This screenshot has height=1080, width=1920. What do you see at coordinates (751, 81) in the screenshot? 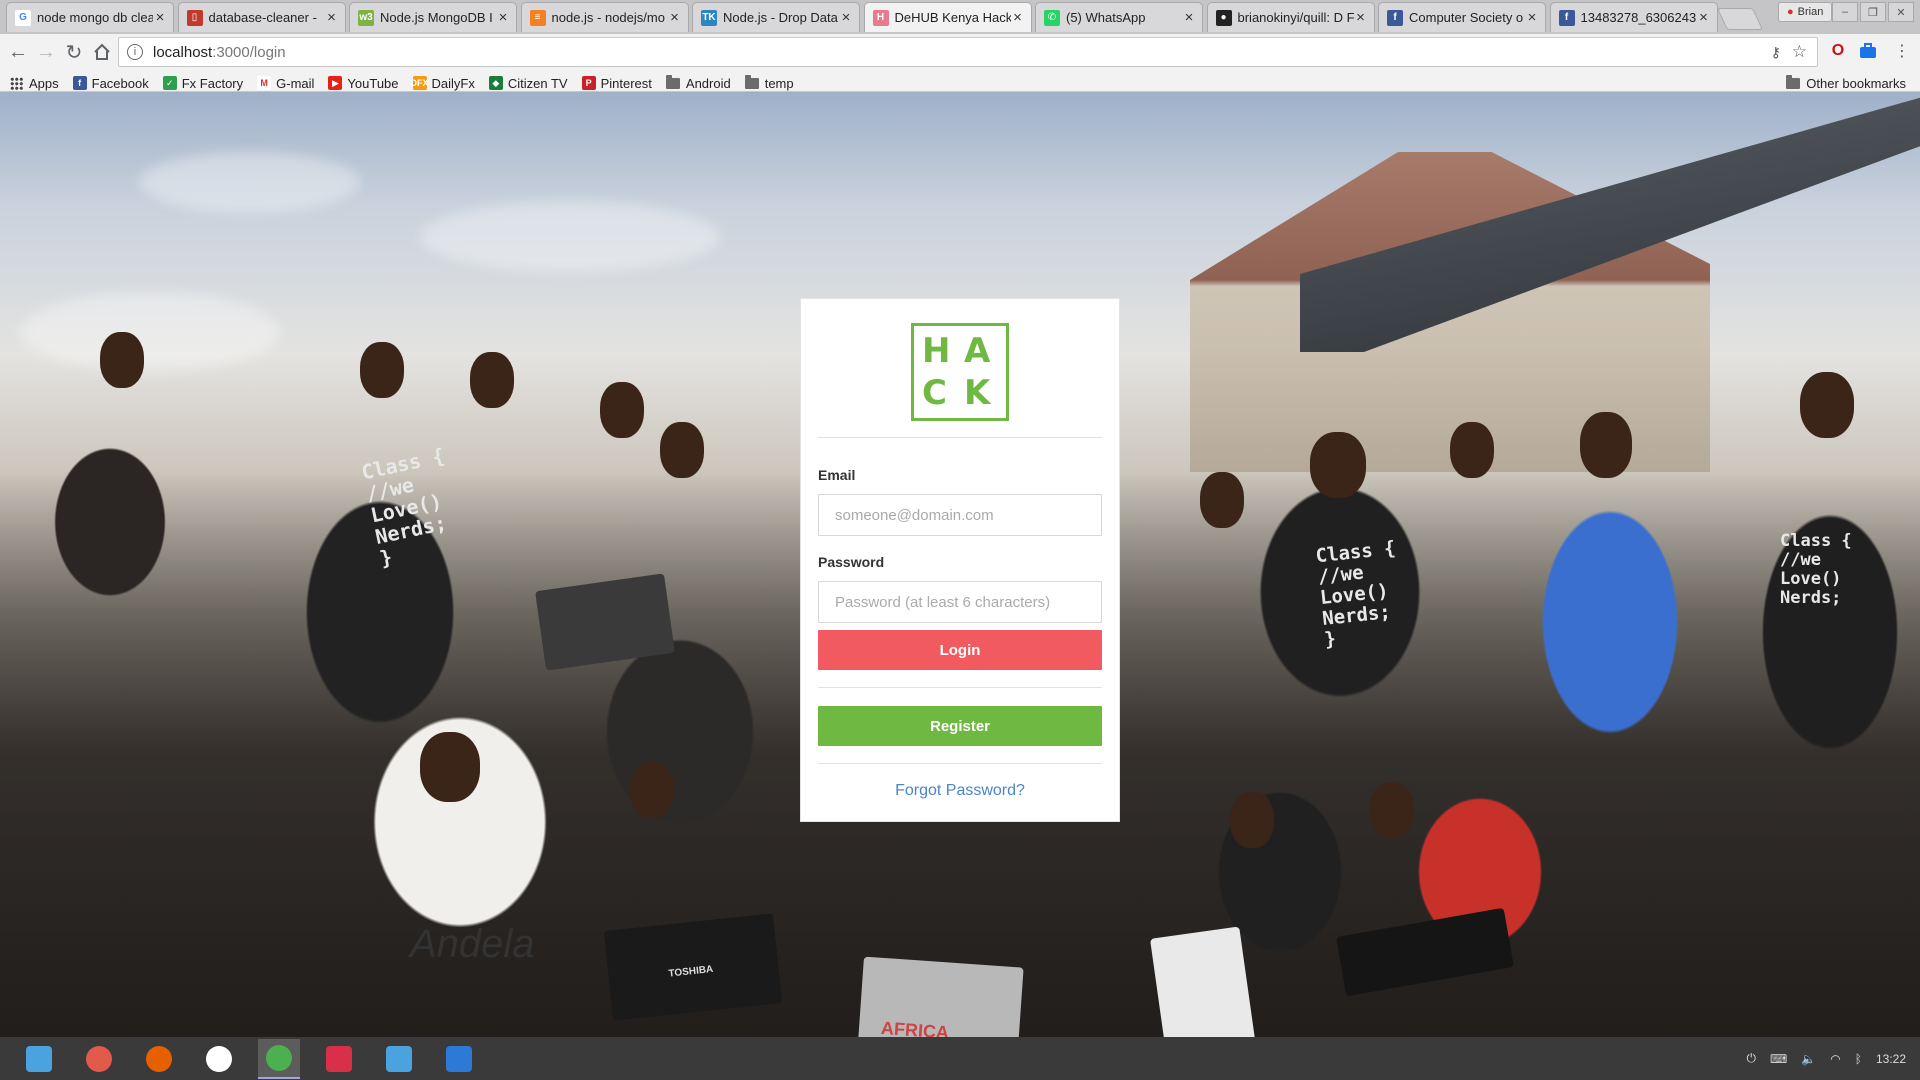
I see `folder-icon` at bounding box center [751, 81].